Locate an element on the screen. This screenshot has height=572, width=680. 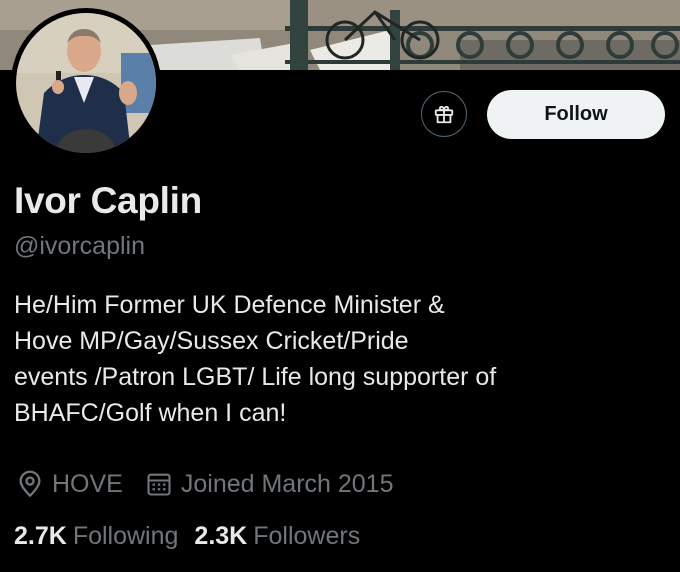
followers-label: Followers is located at coordinates (307, 536).